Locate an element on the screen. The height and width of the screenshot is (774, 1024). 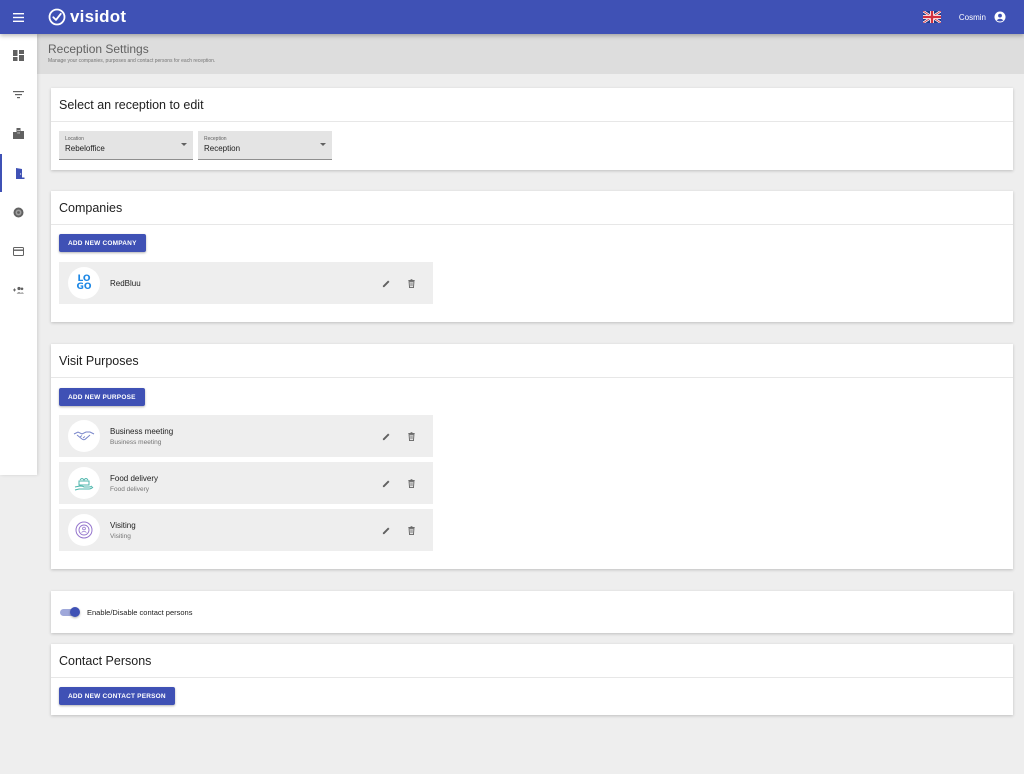
company-logo: LO GO is located at coordinates (84, 283).